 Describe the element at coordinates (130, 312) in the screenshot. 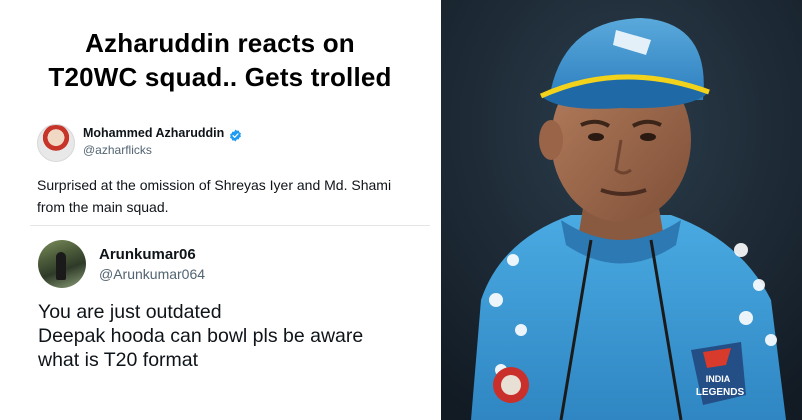

I see `tweet-text-line: You are just outdated` at that location.